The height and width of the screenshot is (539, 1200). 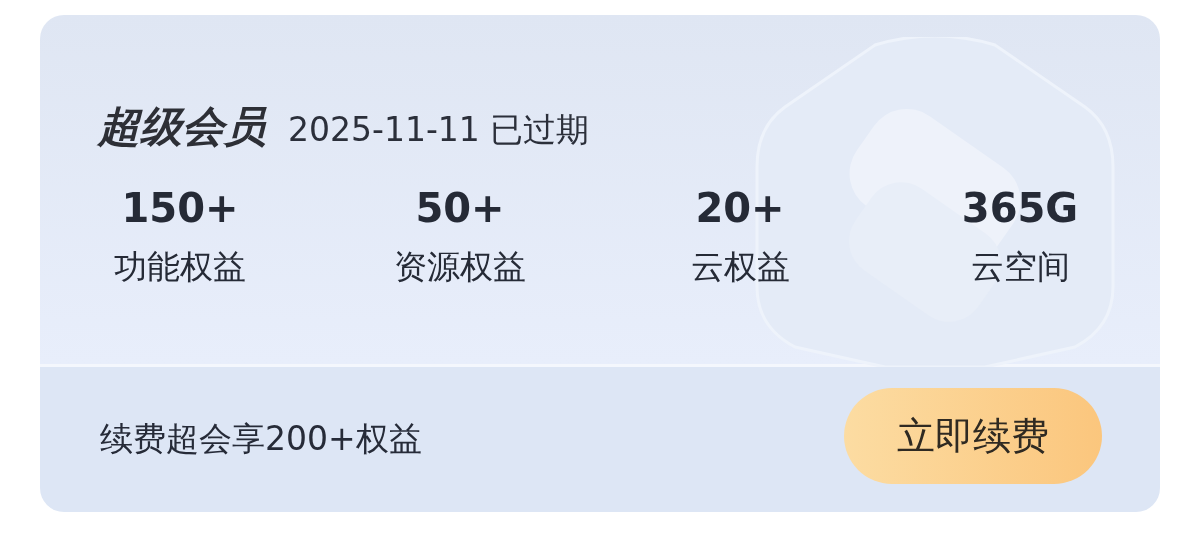 What do you see at coordinates (180, 267) in the screenshot?
I see `stat-label: 功能权益` at bounding box center [180, 267].